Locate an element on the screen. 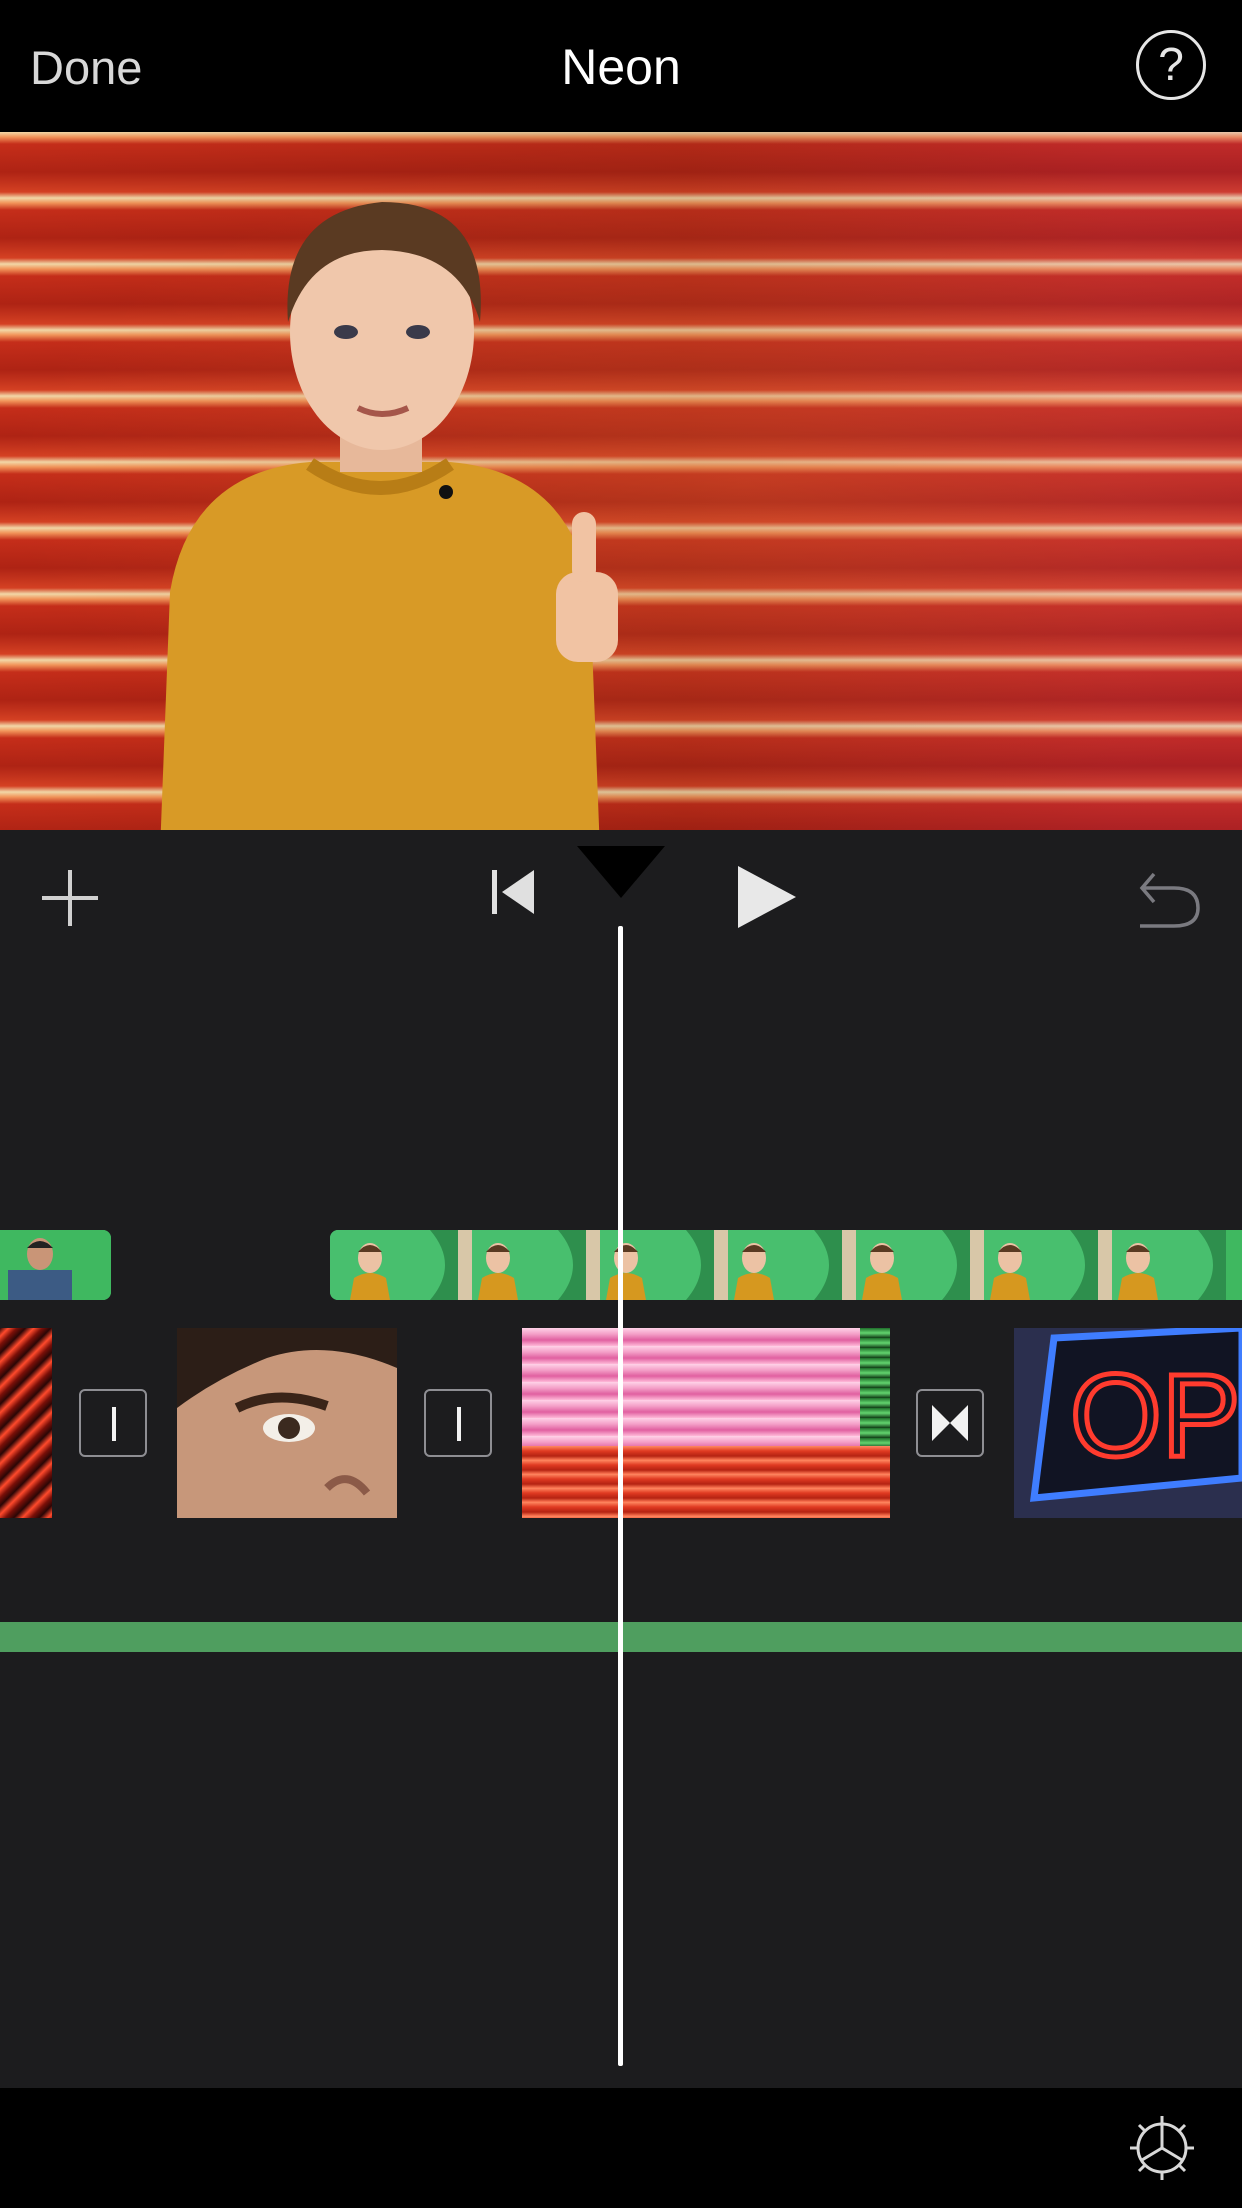 The height and width of the screenshot is (2208, 1242). play-icon is located at coordinates (766, 897).